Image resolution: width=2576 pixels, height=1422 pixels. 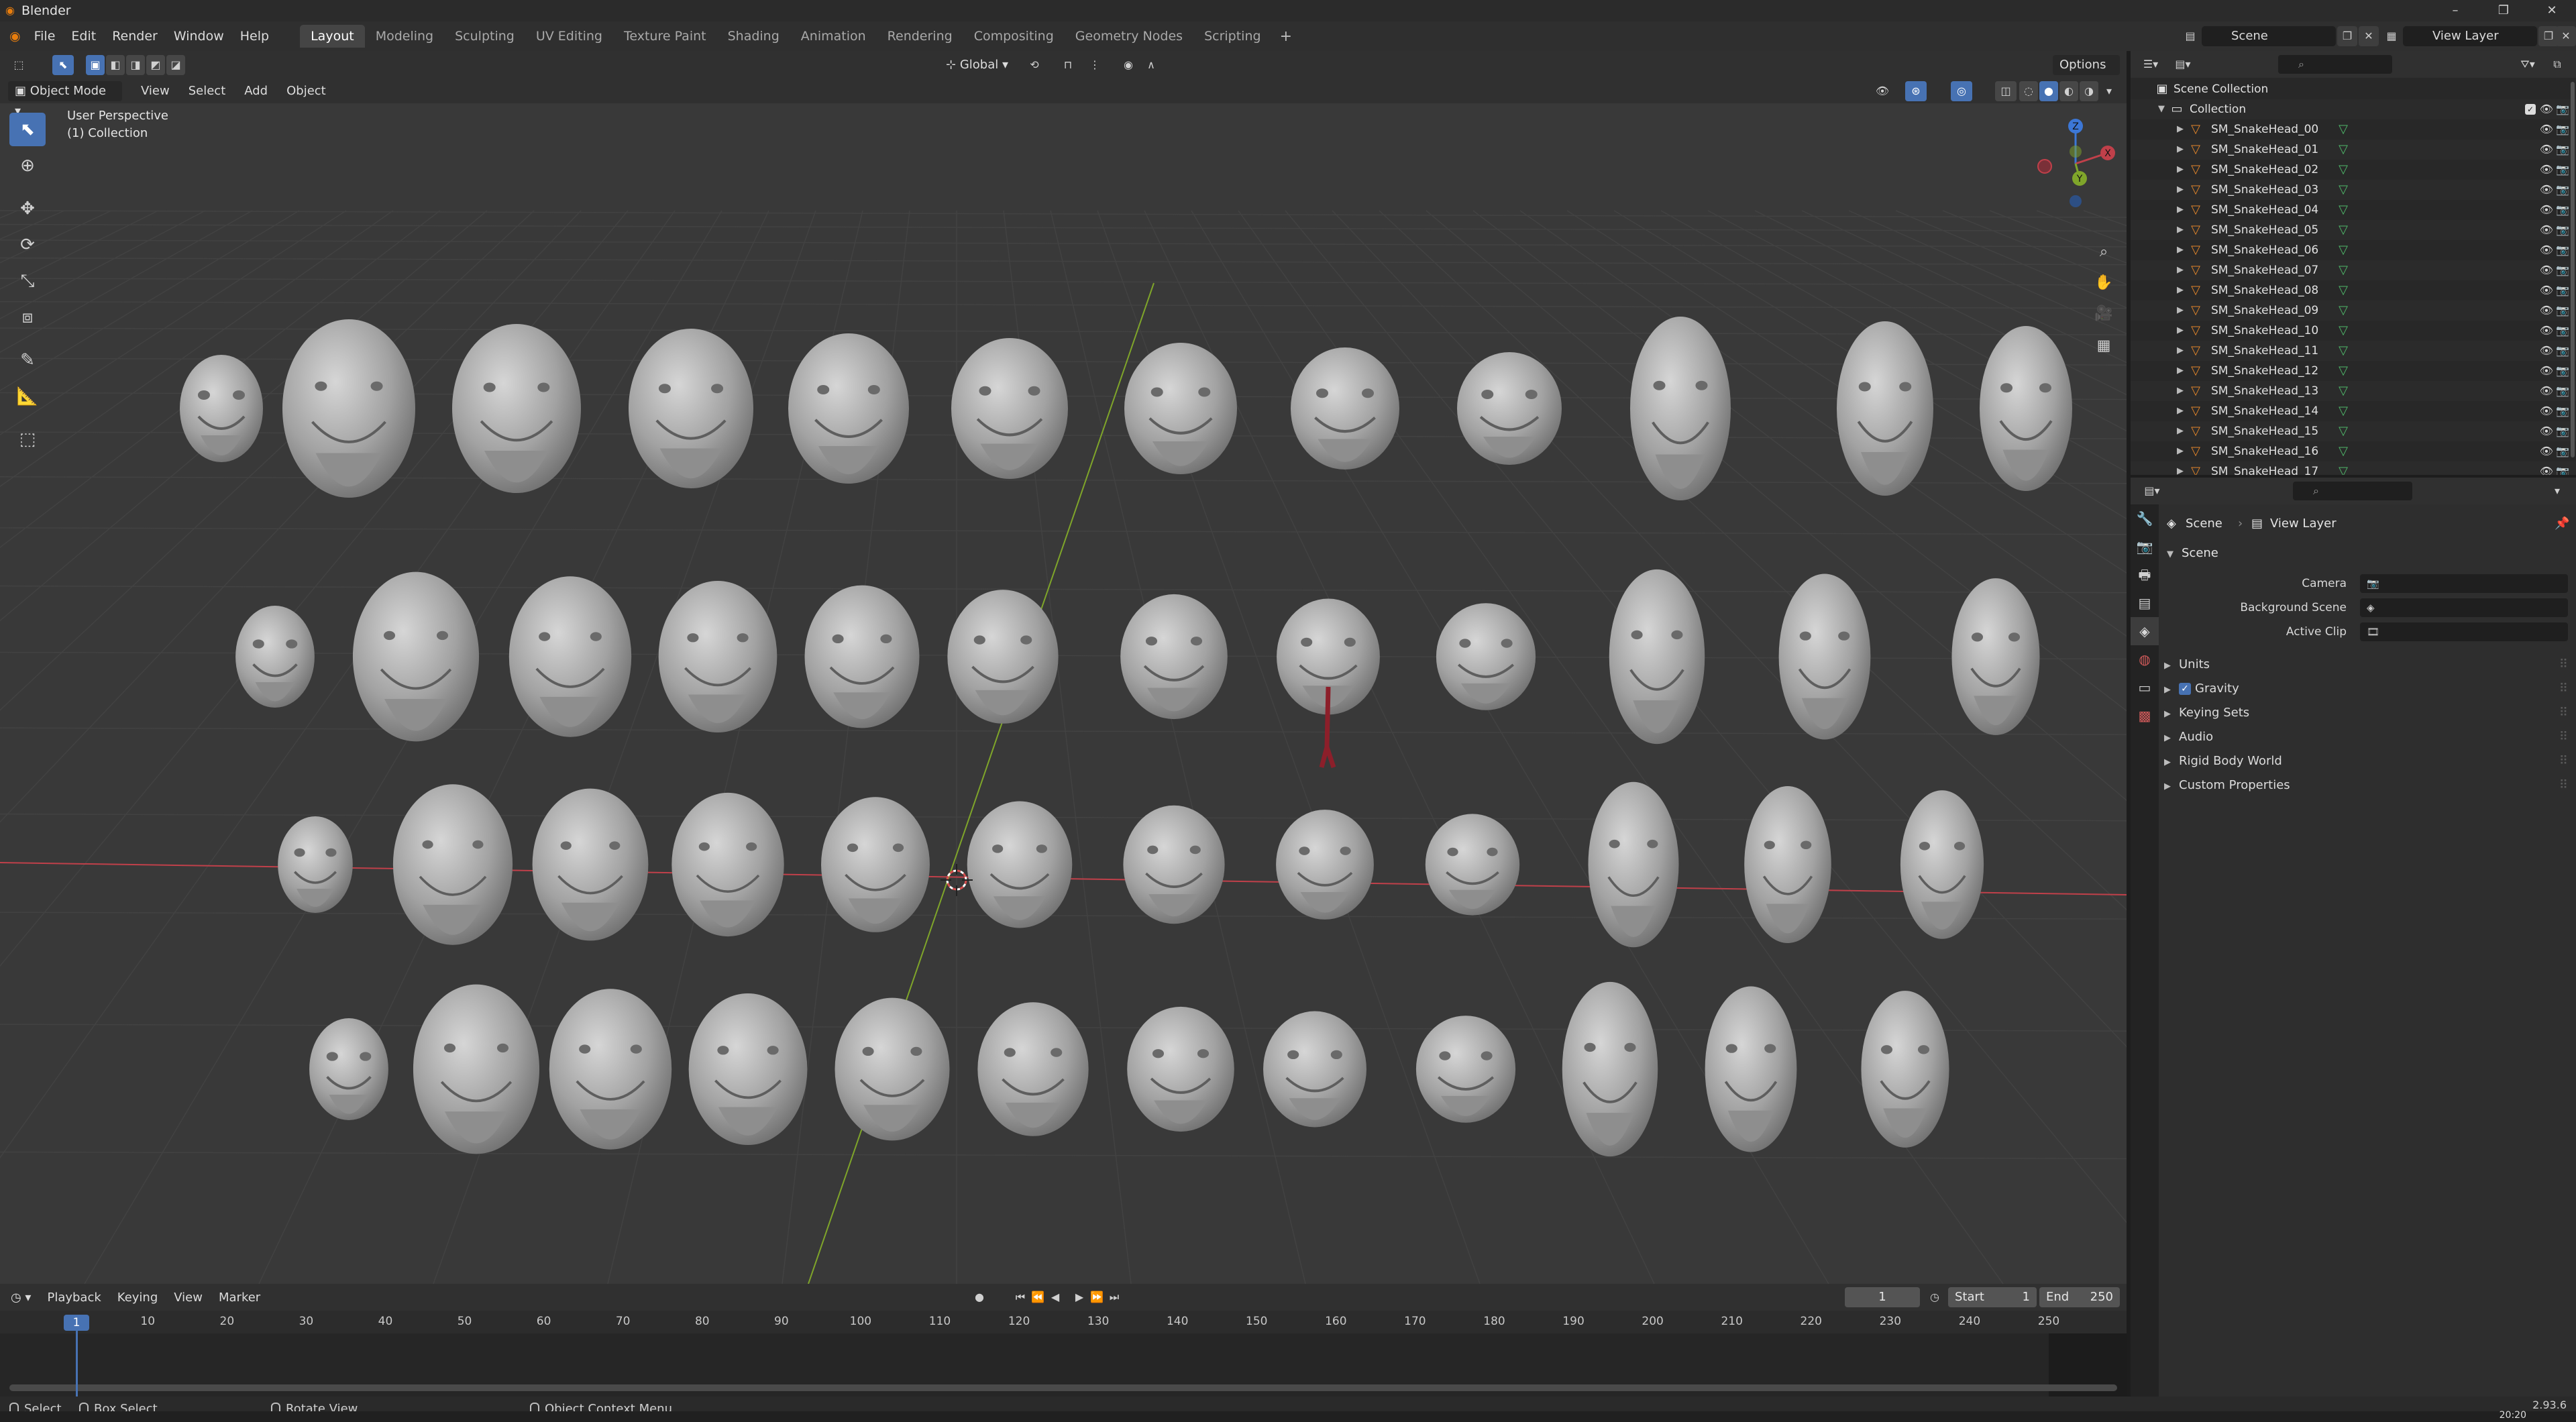 I want to click on scene-panel-header: ▼ Scene, so click(x=2192, y=553).